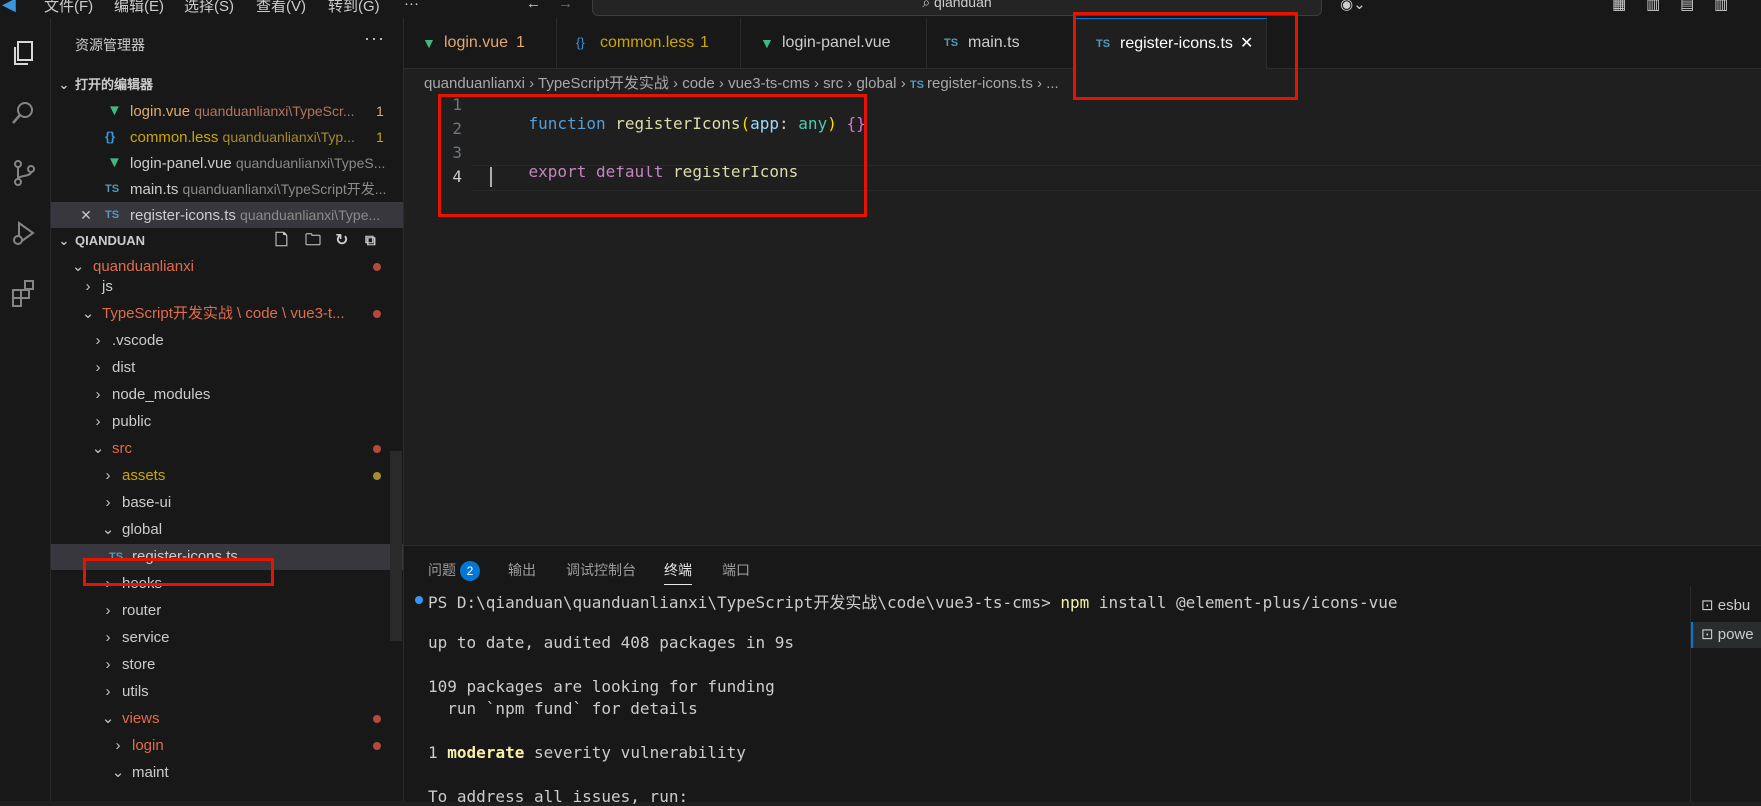  What do you see at coordinates (769, 83) in the screenshot?
I see `breadcrumb-item: vue3-ts-cms` at bounding box center [769, 83].